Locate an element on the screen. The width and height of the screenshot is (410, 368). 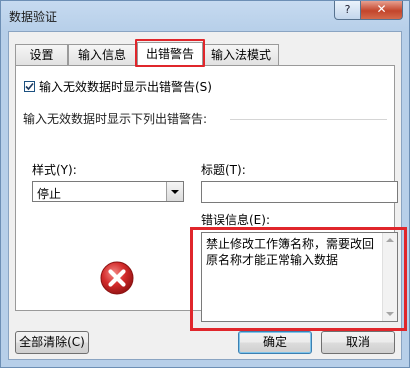
error-message-label: 错误信息(E): is located at coordinates (235, 220).